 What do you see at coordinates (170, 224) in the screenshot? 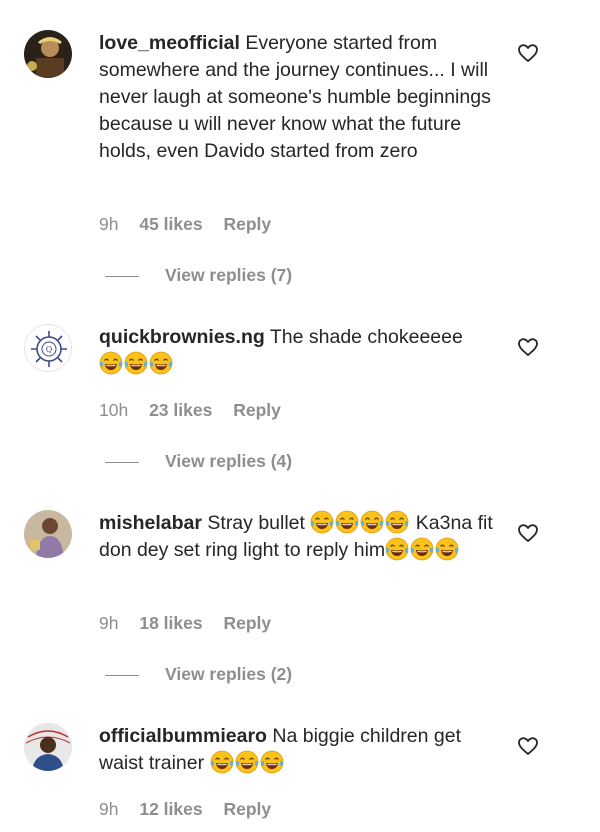
I see `likes-count: 45 likes` at bounding box center [170, 224].